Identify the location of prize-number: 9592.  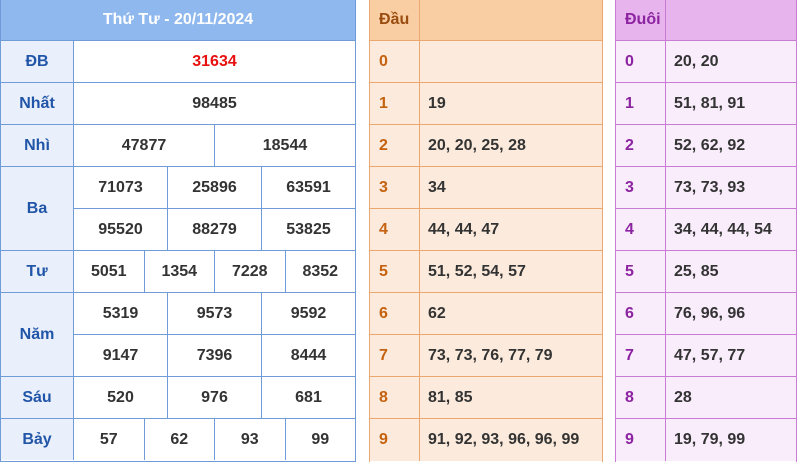
(308, 313).